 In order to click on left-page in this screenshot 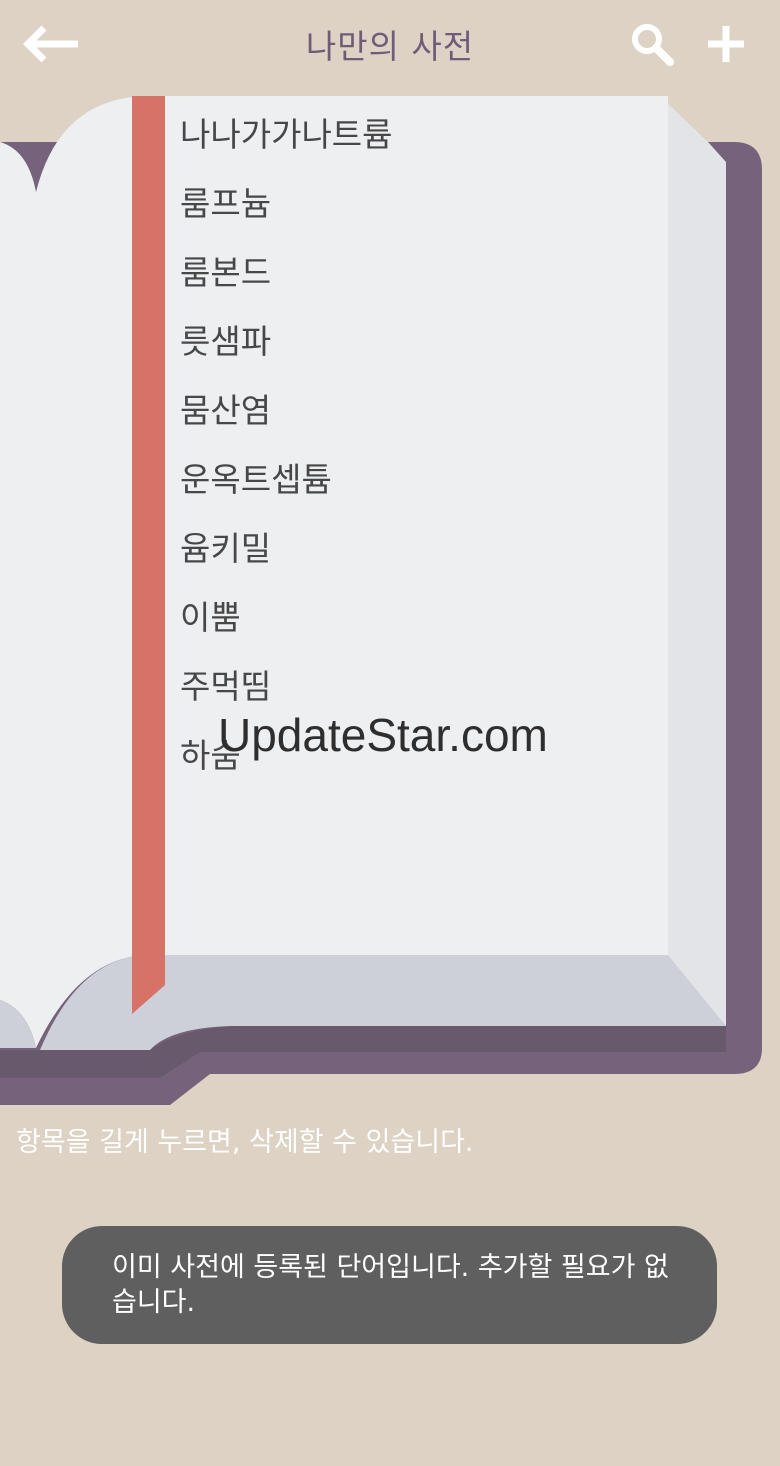, I will do `click(18, 595)`.